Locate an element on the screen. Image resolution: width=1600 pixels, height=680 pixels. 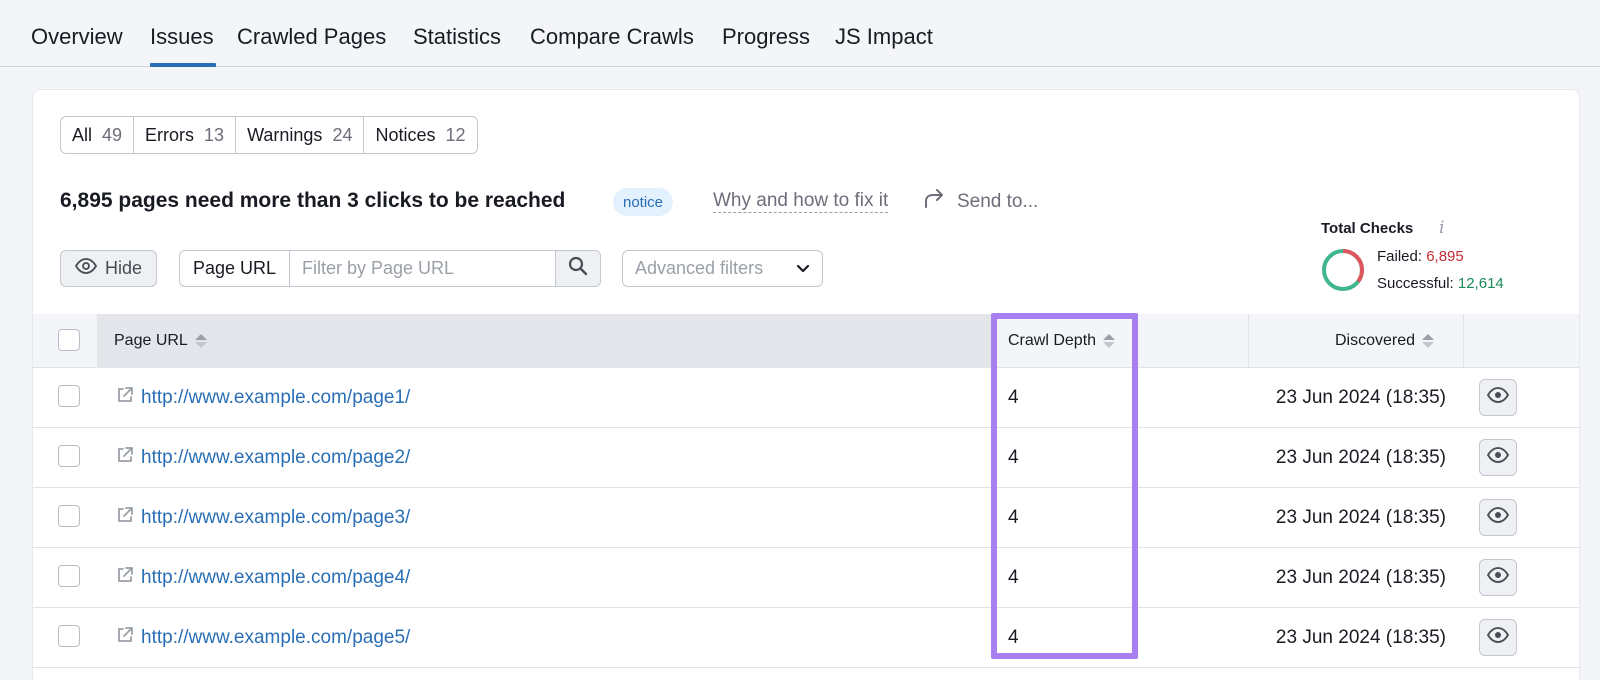
select-all-checkbox is located at coordinates (69, 340).